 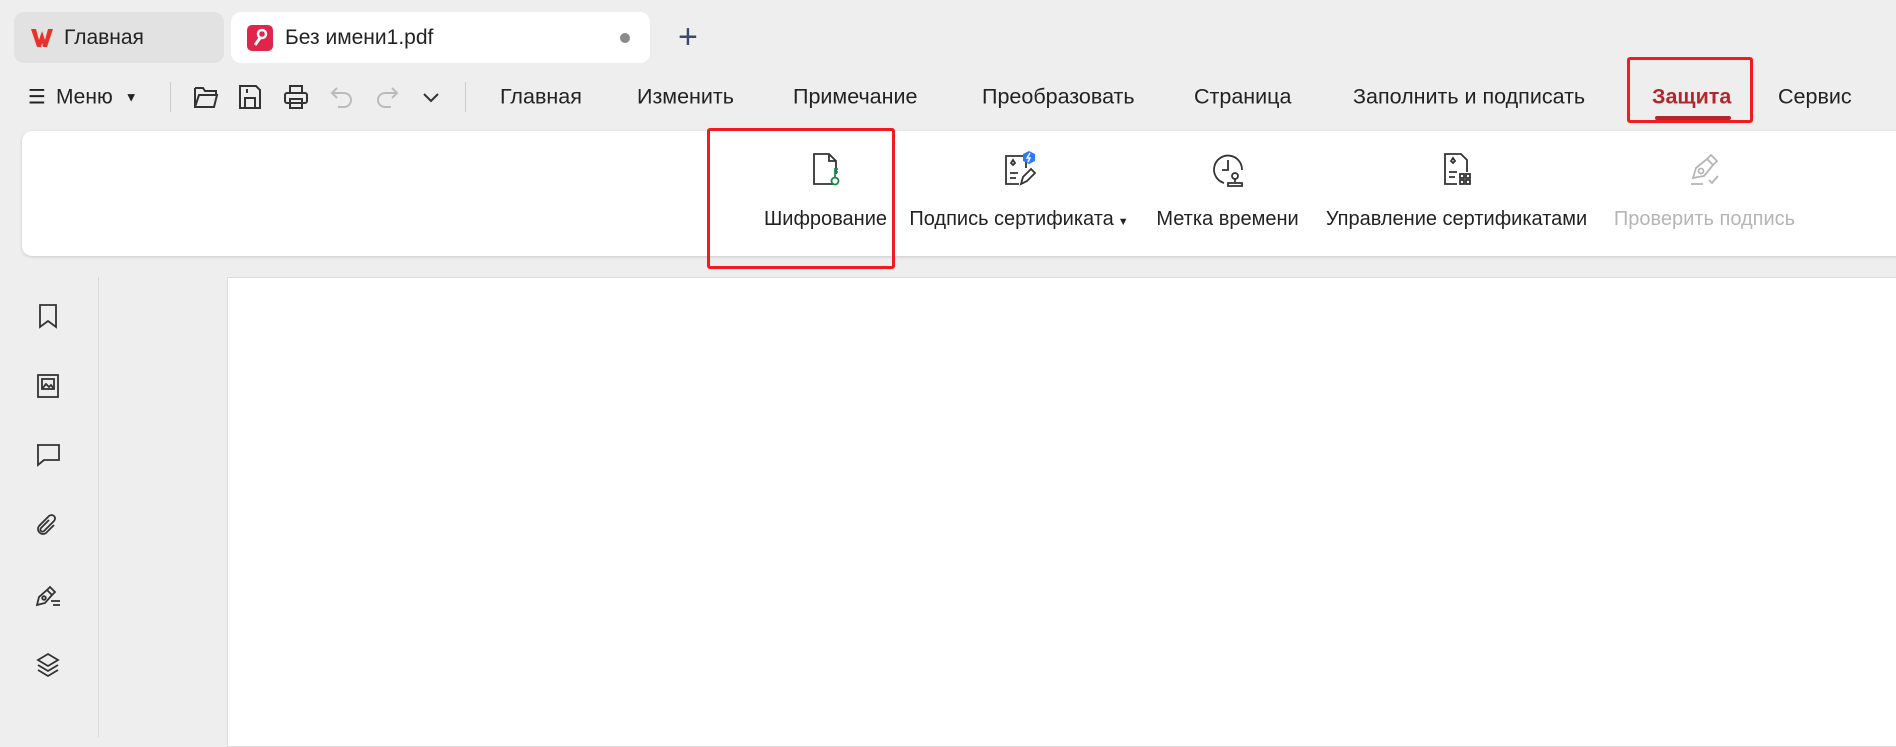 What do you see at coordinates (1058, 97) in the screenshot?
I see `ribbon-tab-convert: Преобразовать` at bounding box center [1058, 97].